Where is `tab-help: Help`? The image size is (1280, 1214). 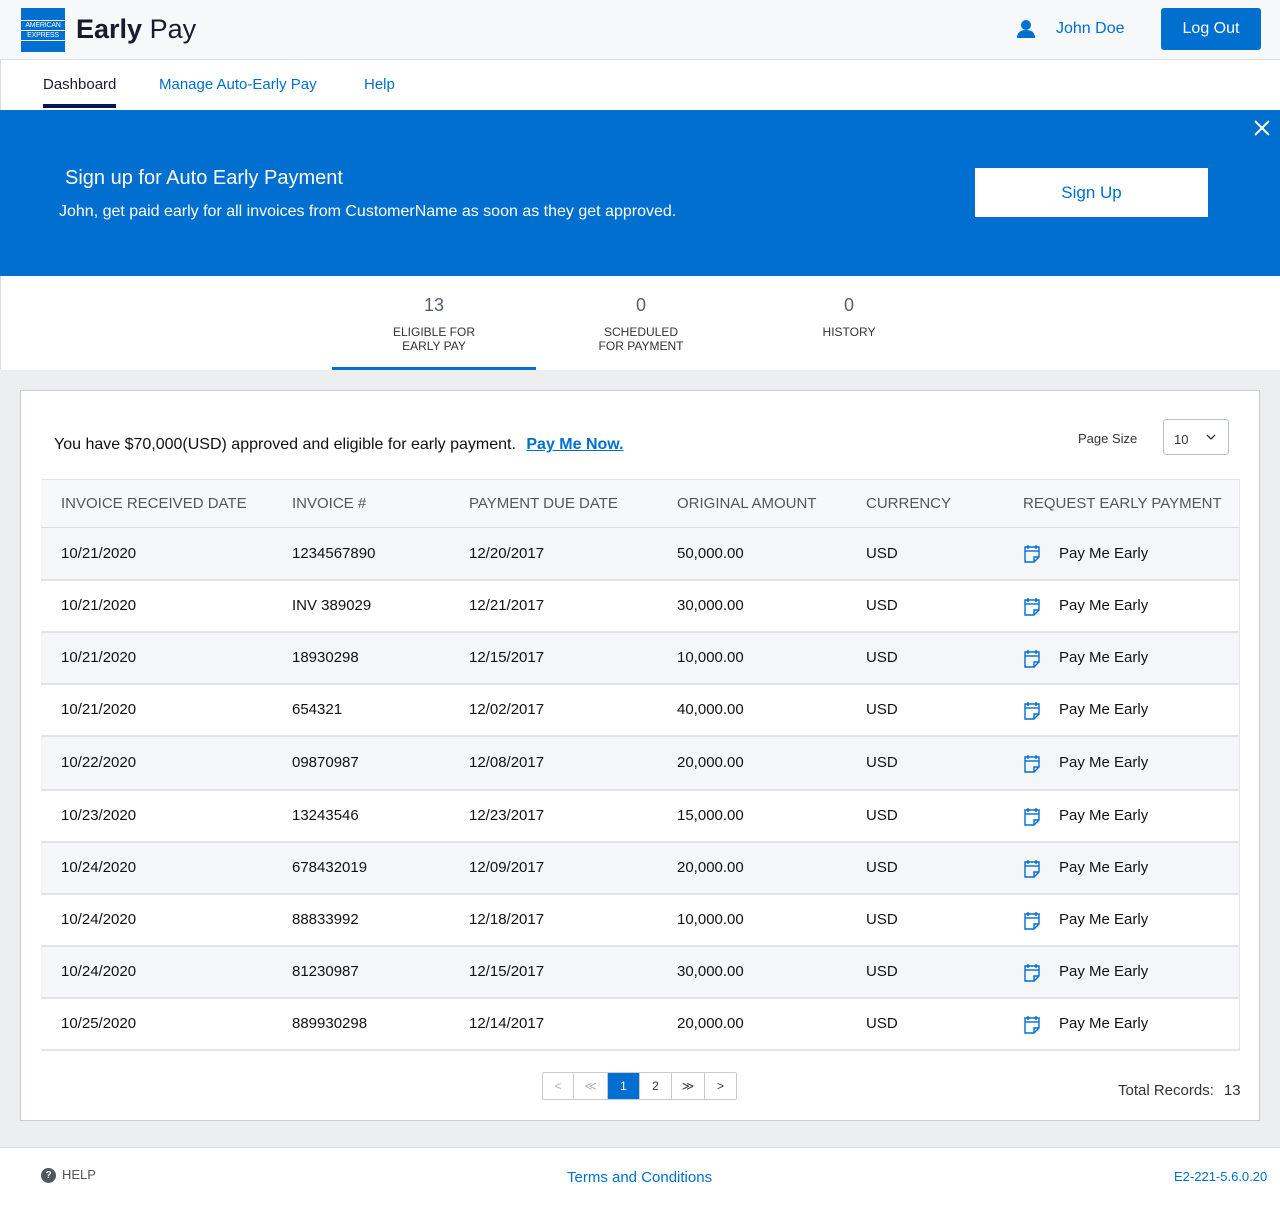 tab-help: Help is located at coordinates (379, 84).